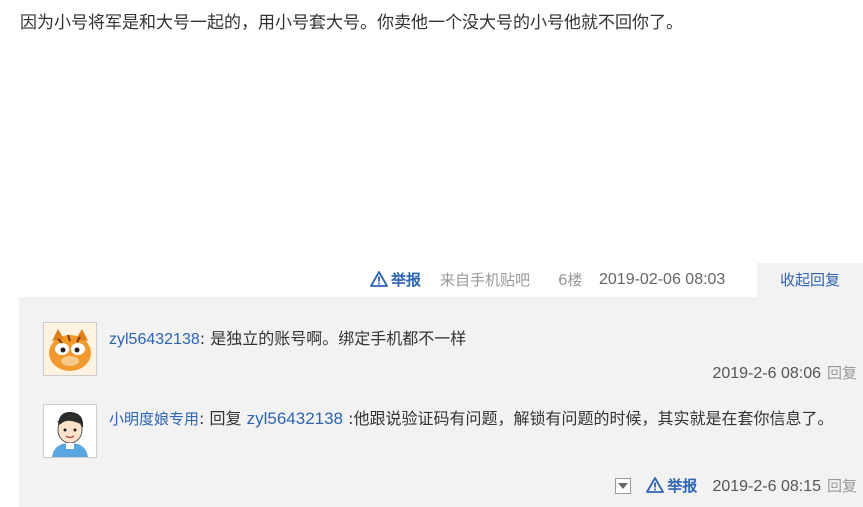  I want to click on boy-avatar-icon, so click(70, 431).